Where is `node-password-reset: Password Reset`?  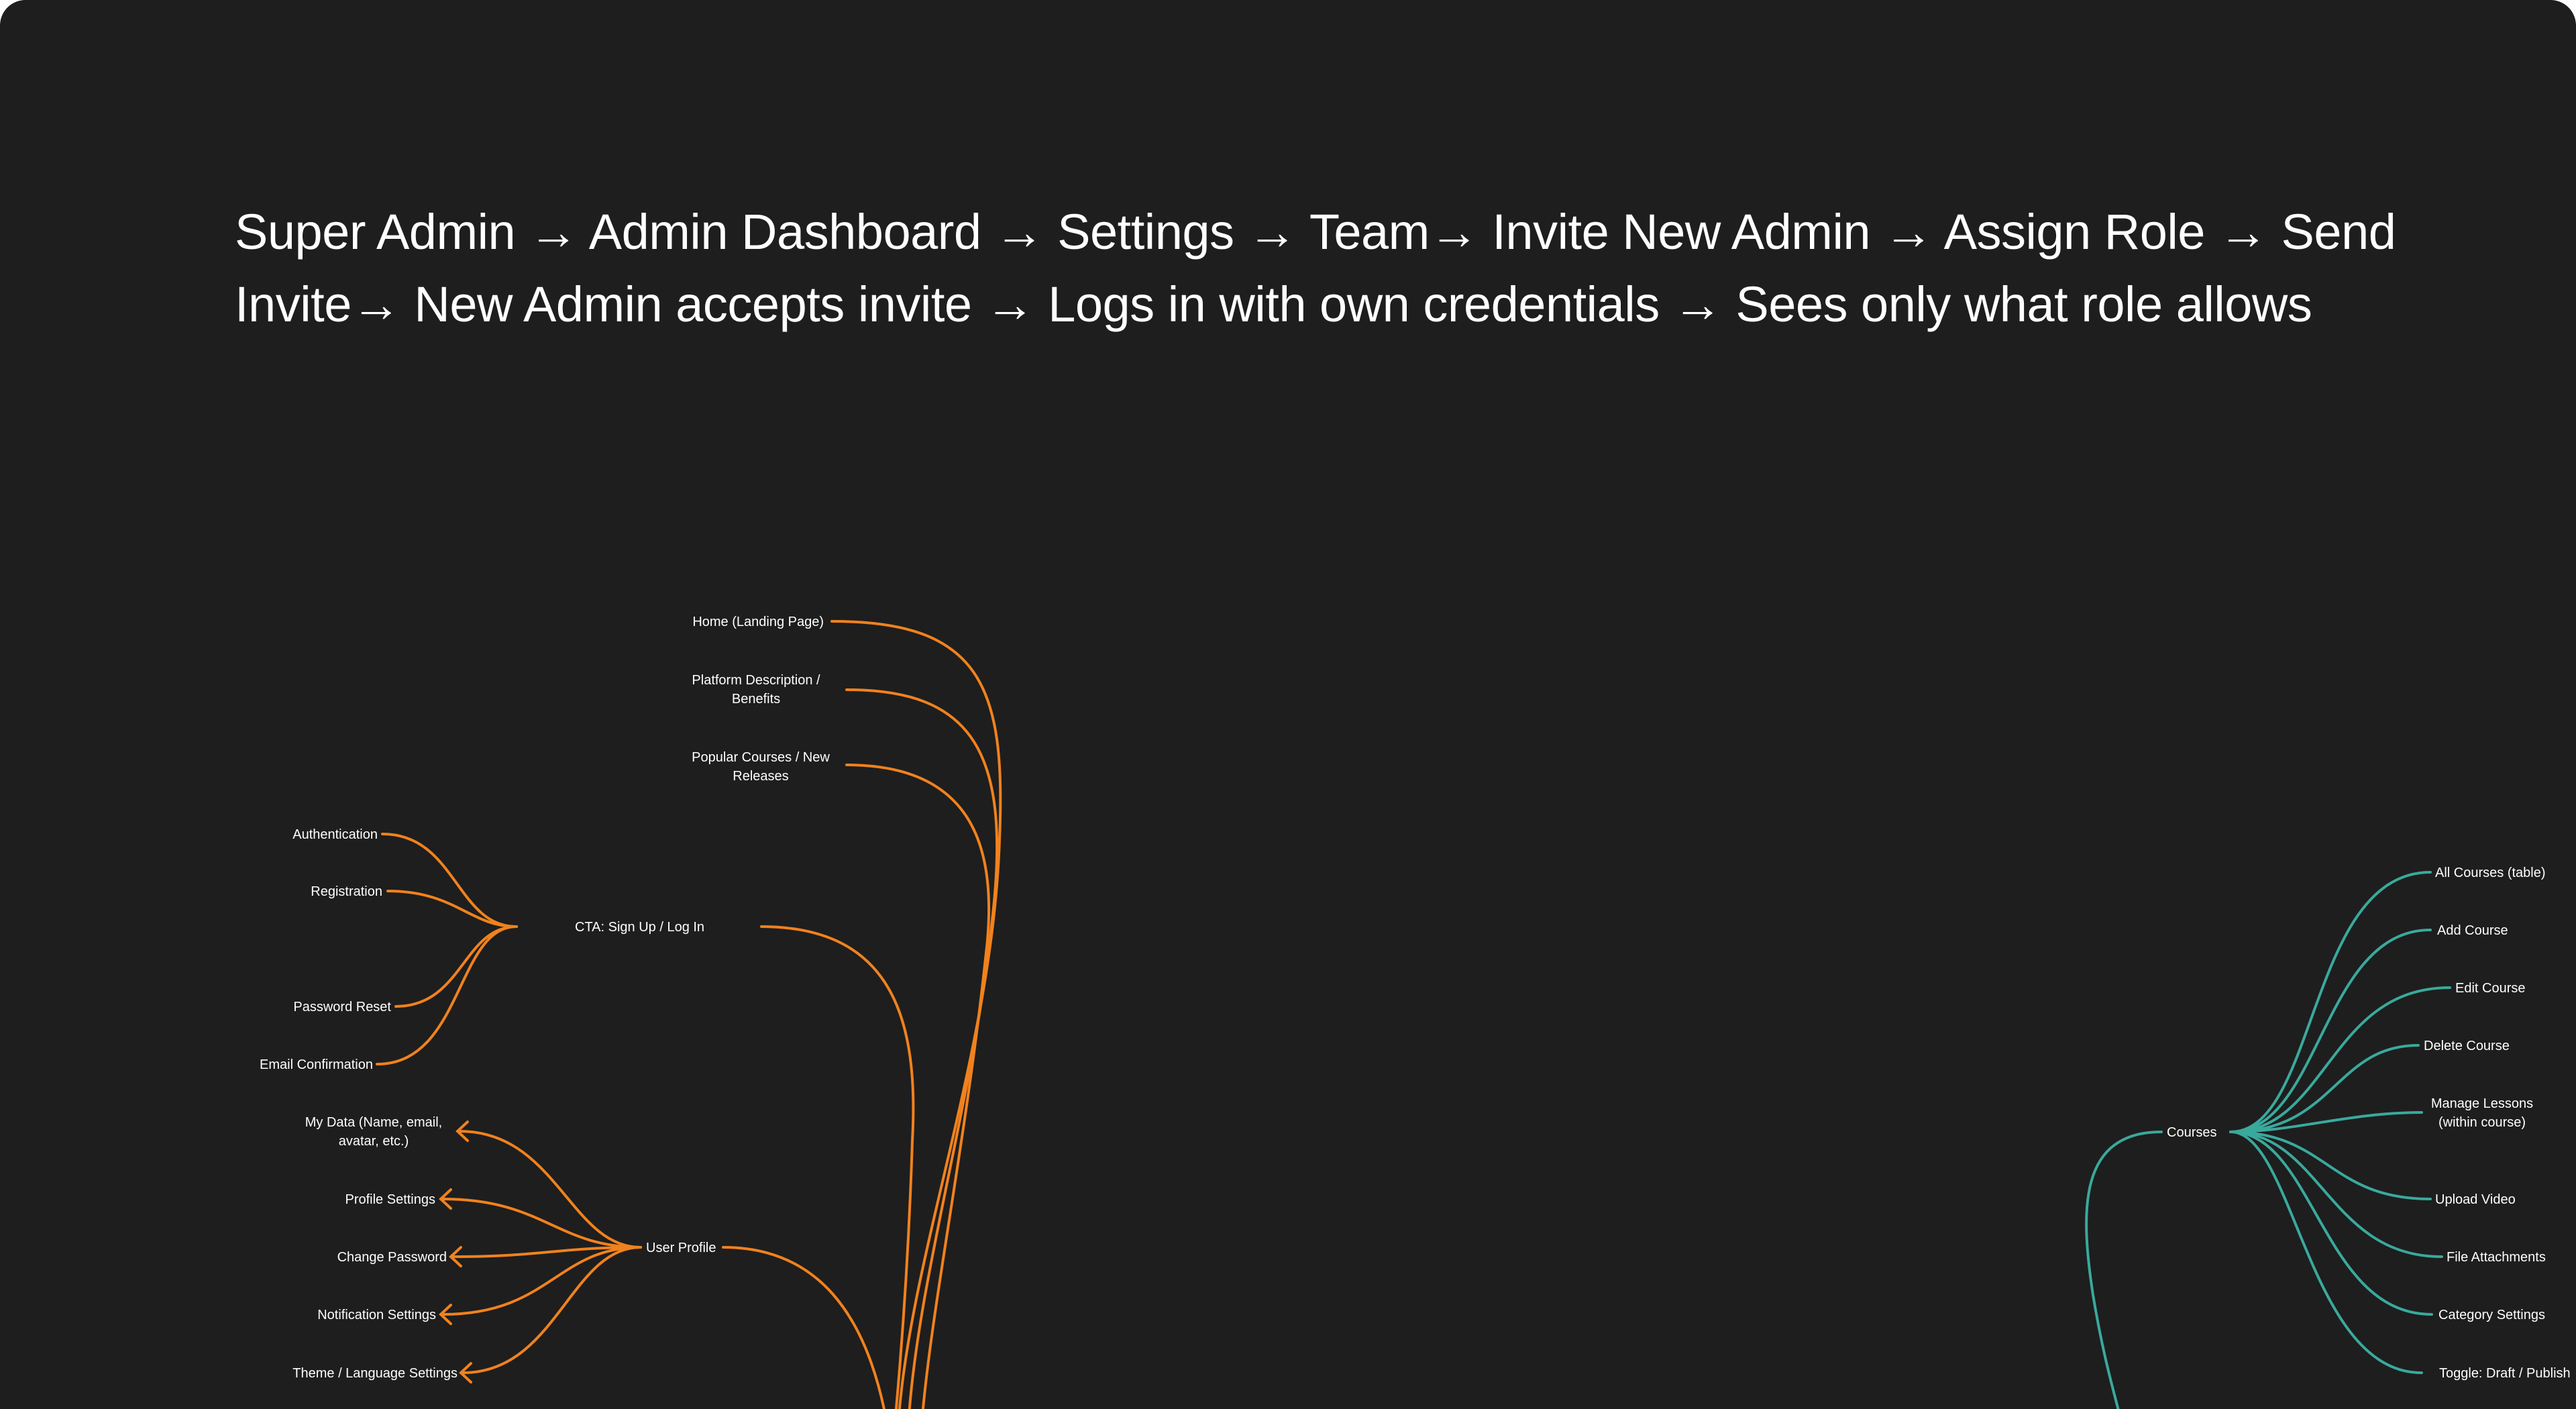 node-password-reset: Password Reset is located at coordinates (342, 1007).